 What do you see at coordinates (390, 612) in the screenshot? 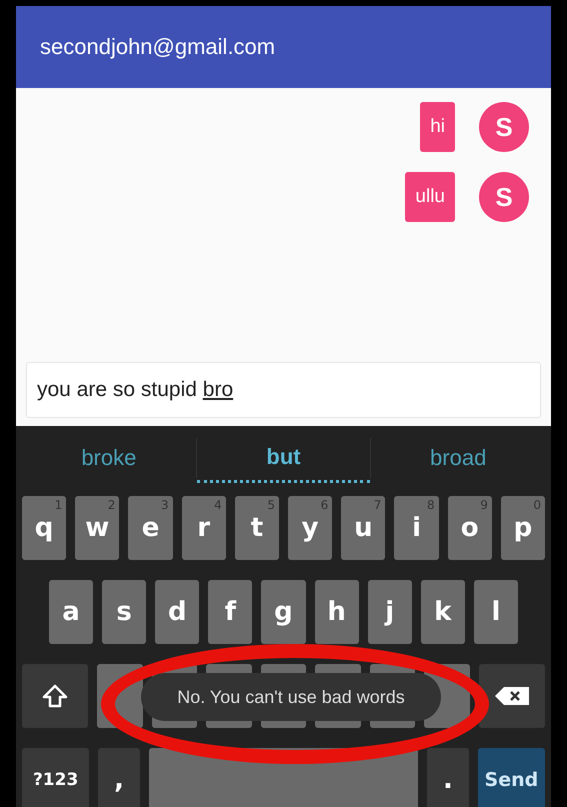
I see `keyboard-key: j` at bounding box center [390, 612].